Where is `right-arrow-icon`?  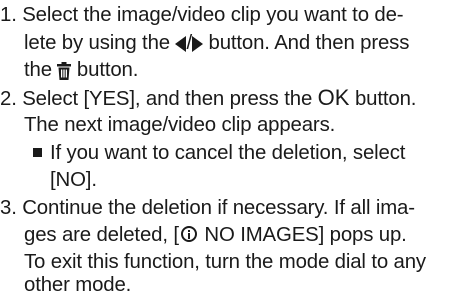
right-arrow-icon is located at coordinates (197, 43).